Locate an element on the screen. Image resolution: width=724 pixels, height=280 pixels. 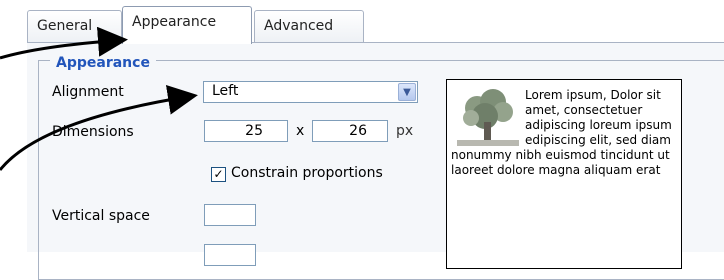
arrow-to-alignment-select is located at coordinates (99, 127).